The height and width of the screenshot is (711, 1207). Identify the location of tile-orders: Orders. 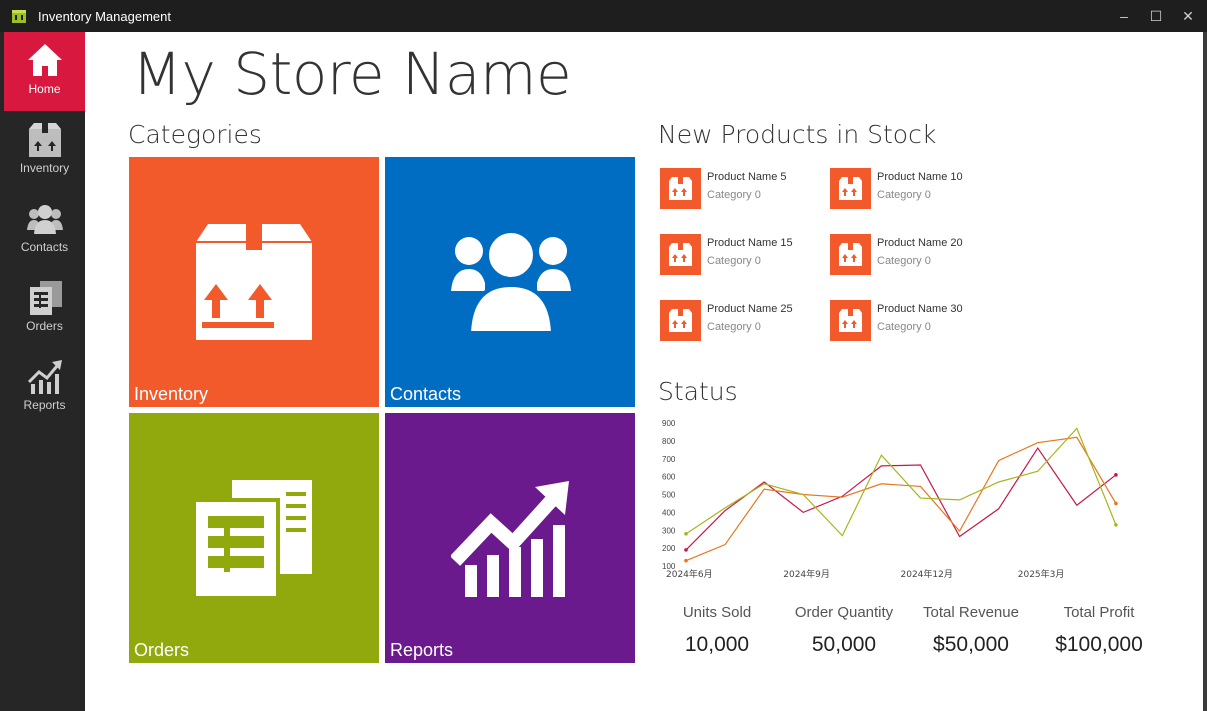
(254, 538).